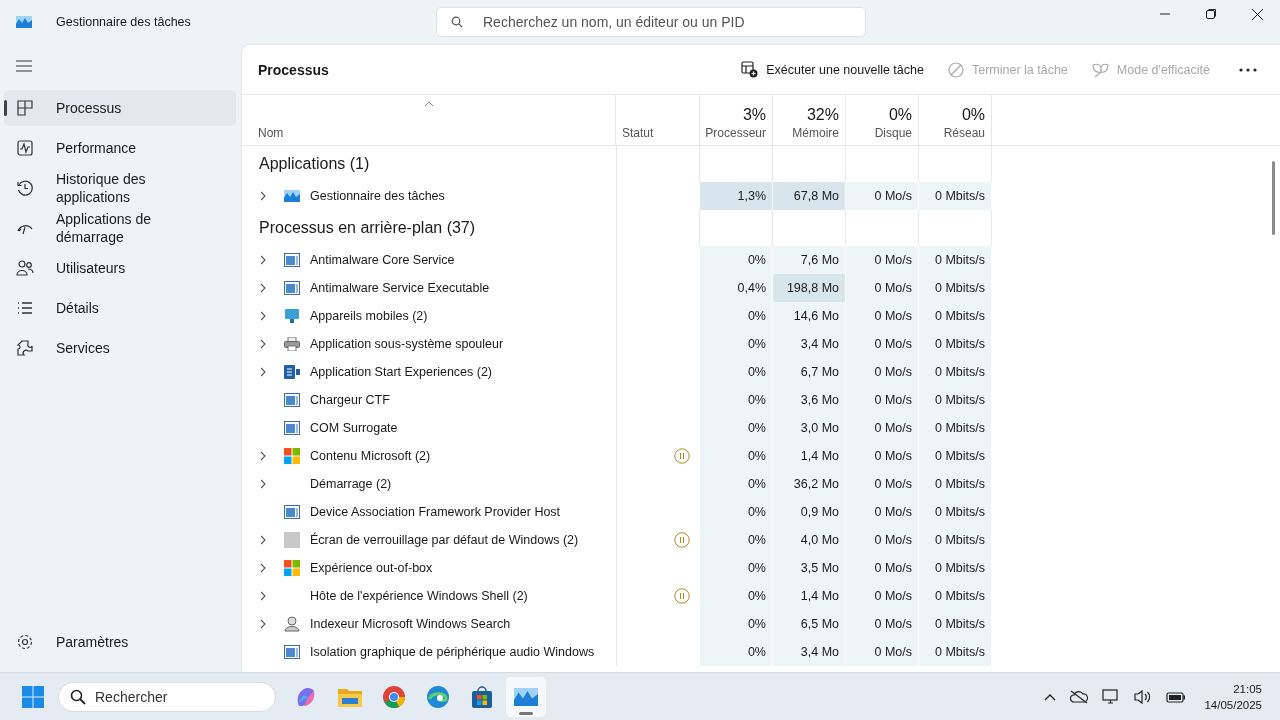 The height and width of the screenshot is (720, 1280). What do you see at coordinates (292, 344) in the screenshot?
I see `printer-icon` at bounding box center [292, 344].